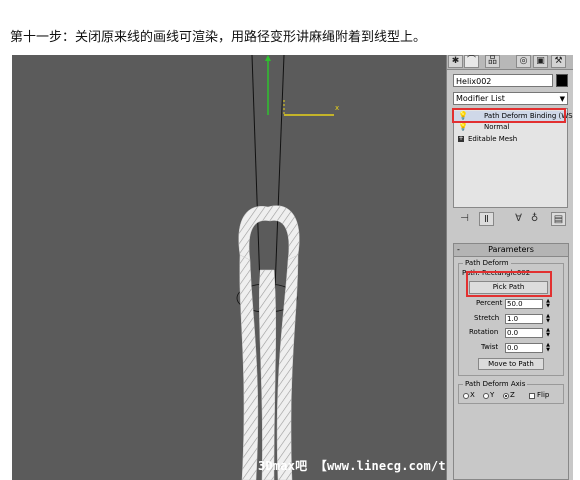  Describe the element at coordinates (510, 127) in the screenshot. I see `stack-item-normal: 💡 Normal` at that location.